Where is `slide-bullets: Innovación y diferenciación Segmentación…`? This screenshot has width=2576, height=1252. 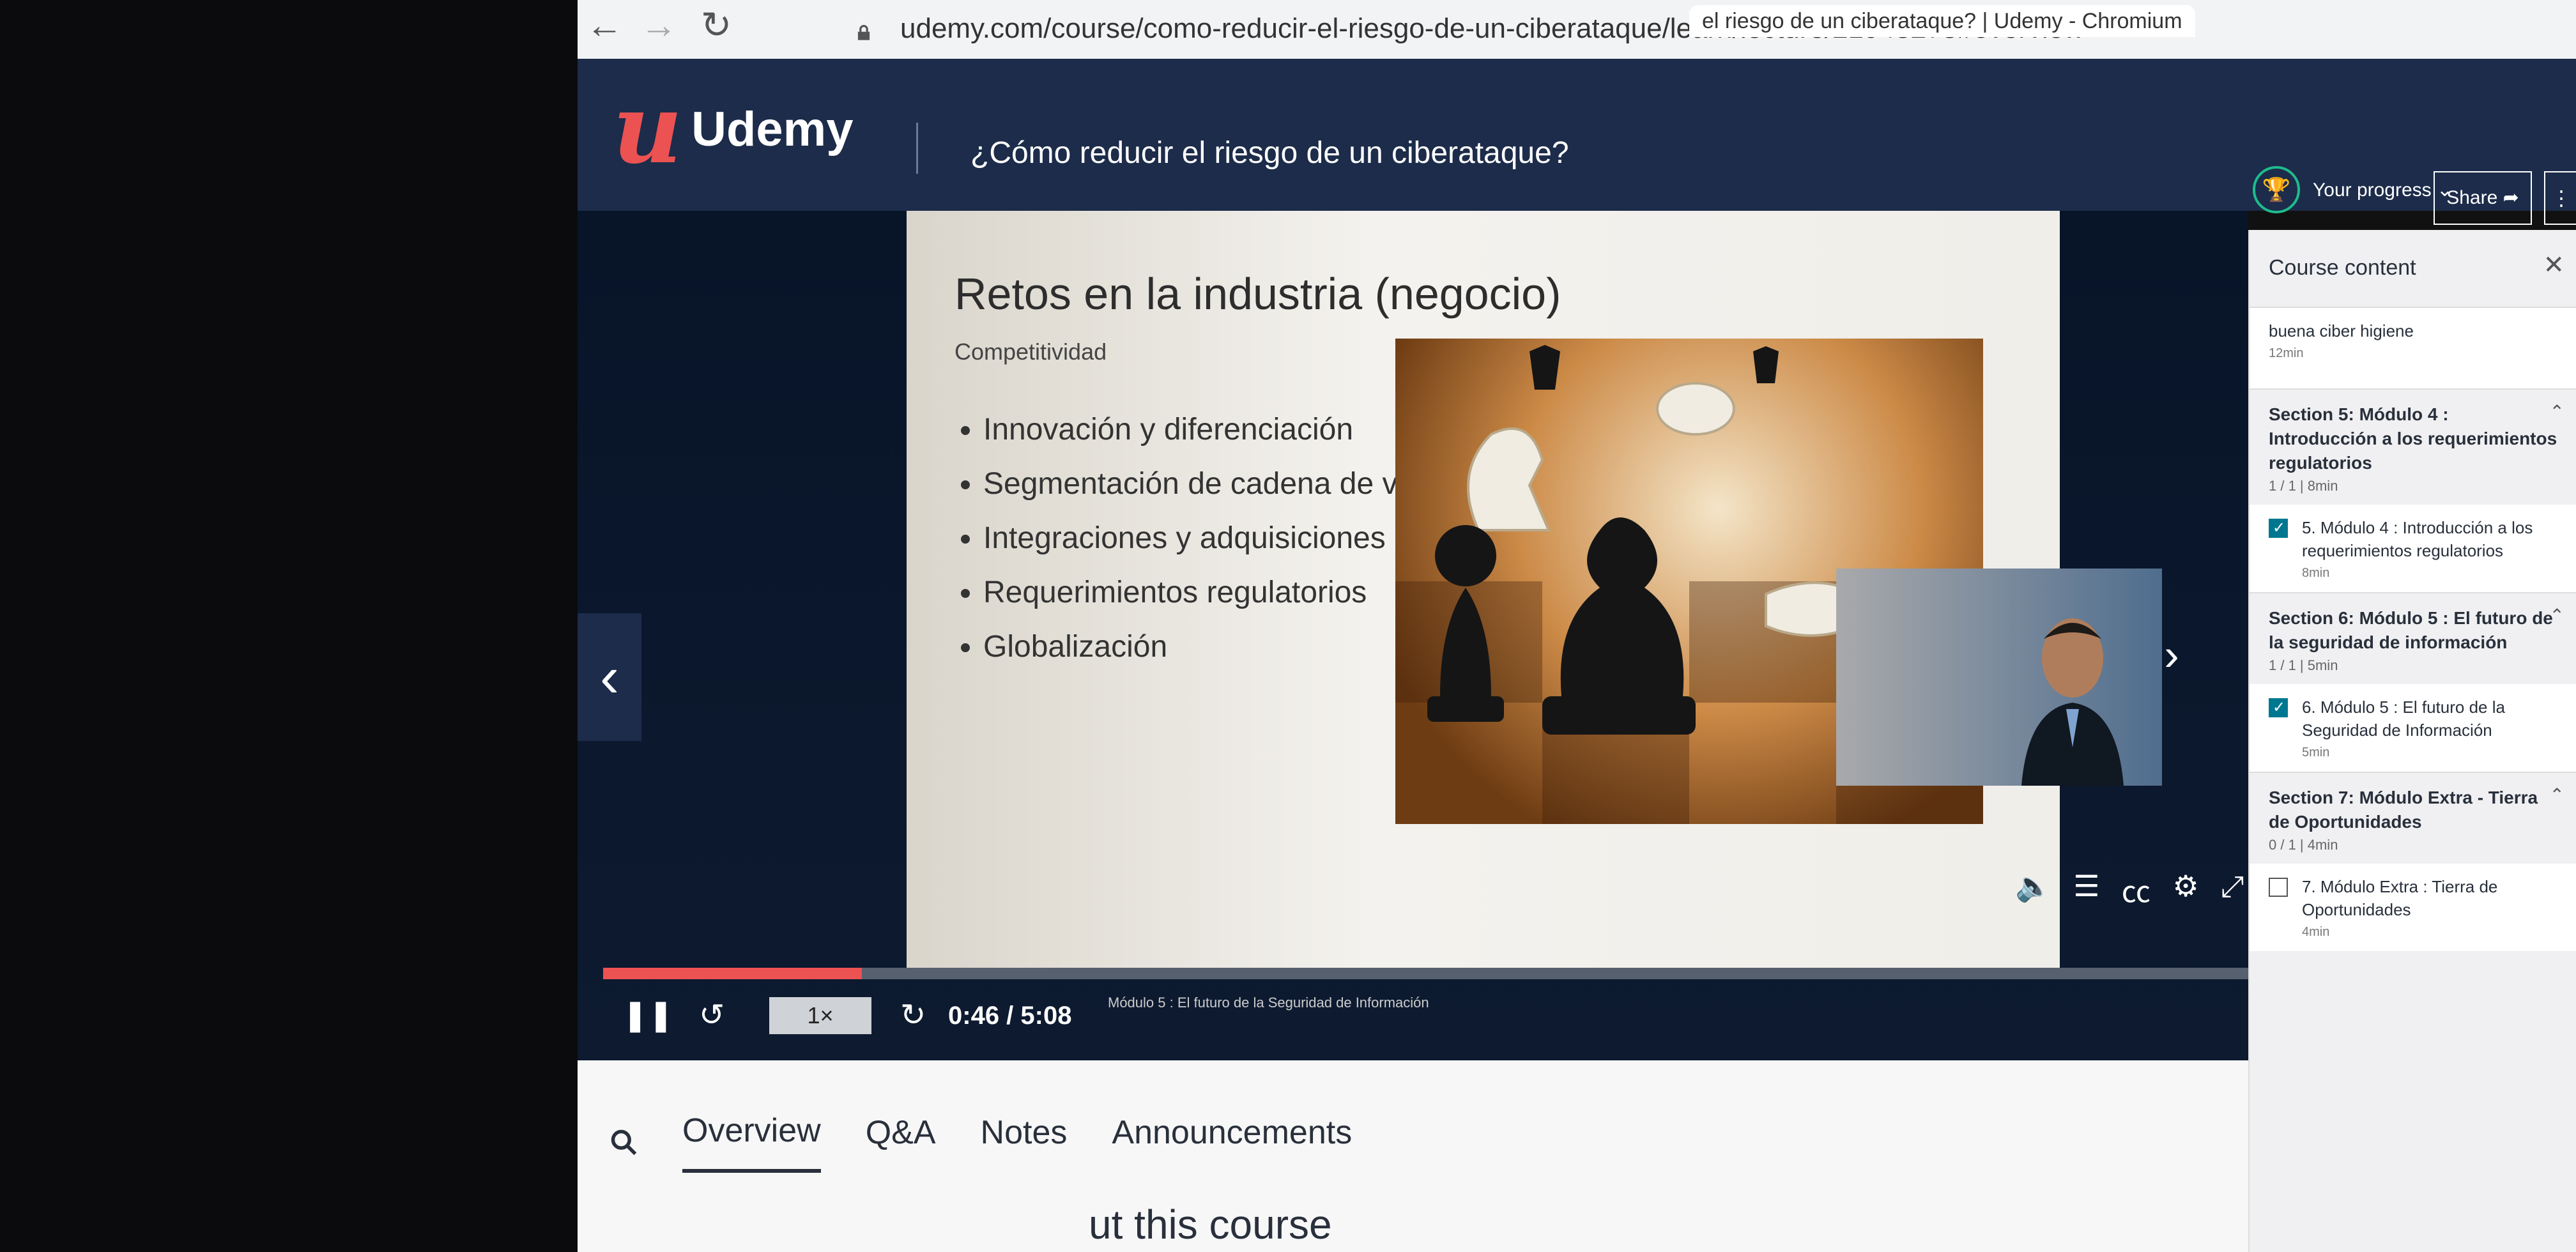 slide-bullets: Innovación y diferenciación Segmentación… is located at coordinates (1200, 538).